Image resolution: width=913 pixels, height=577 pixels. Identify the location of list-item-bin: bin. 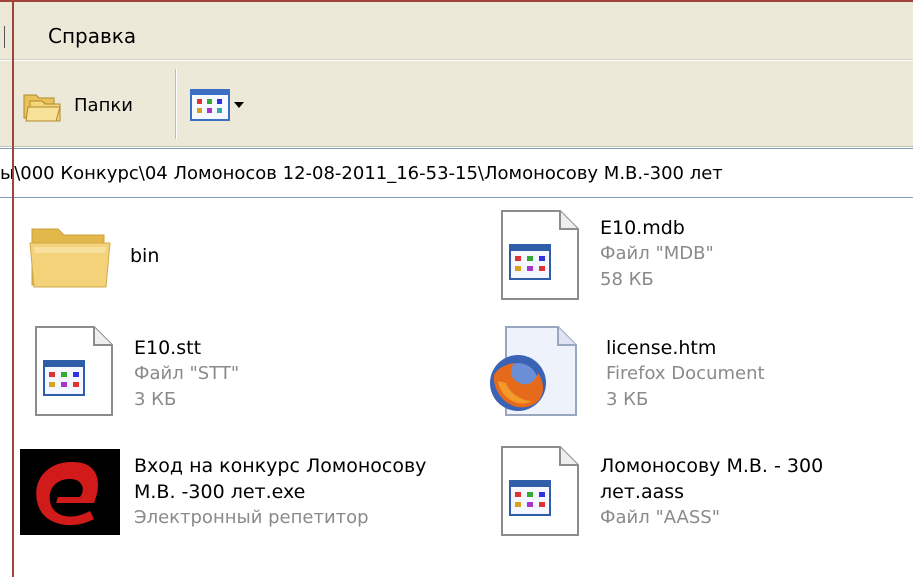
(91, 259).